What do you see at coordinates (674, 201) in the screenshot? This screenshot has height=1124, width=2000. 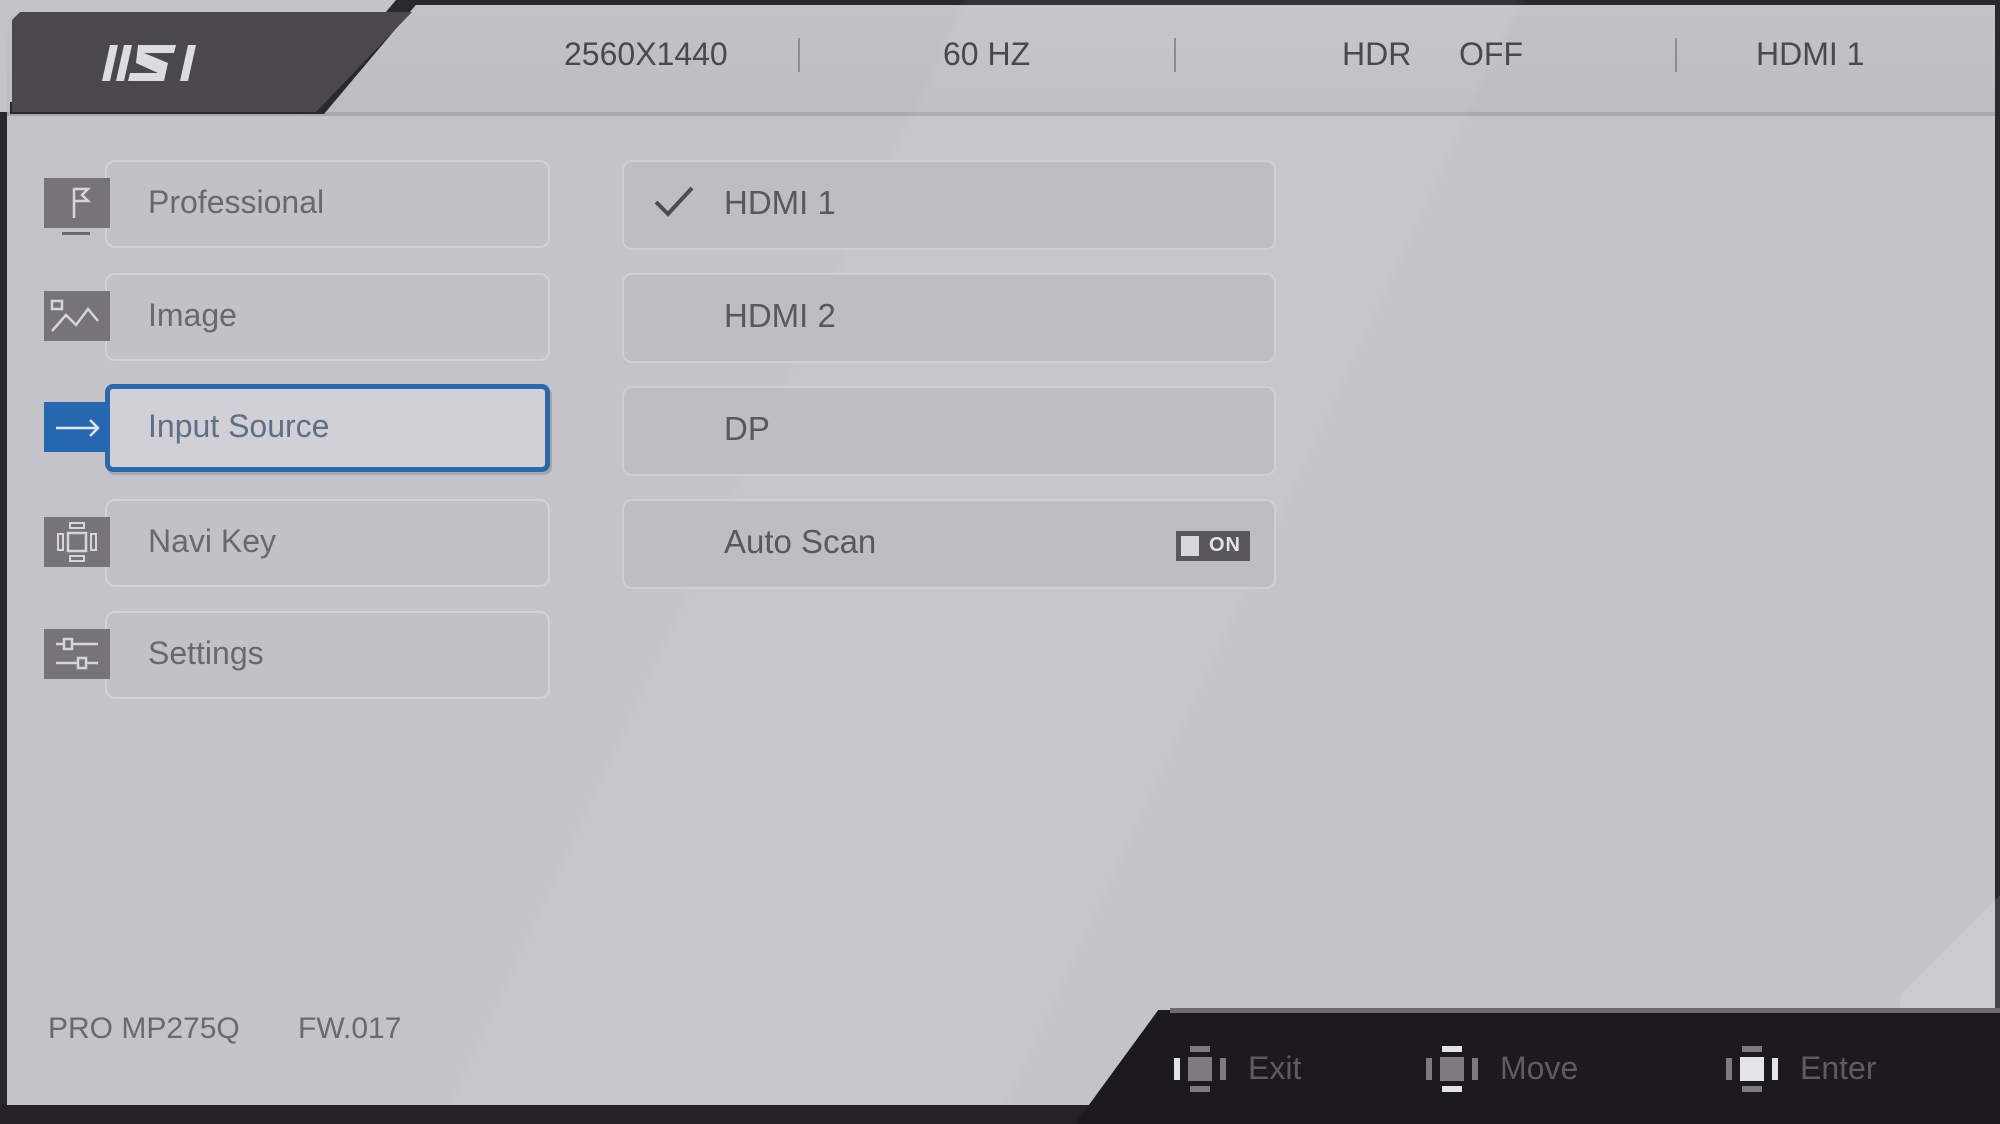 I see `checkmark-icon` at bounding box center [674, 201].